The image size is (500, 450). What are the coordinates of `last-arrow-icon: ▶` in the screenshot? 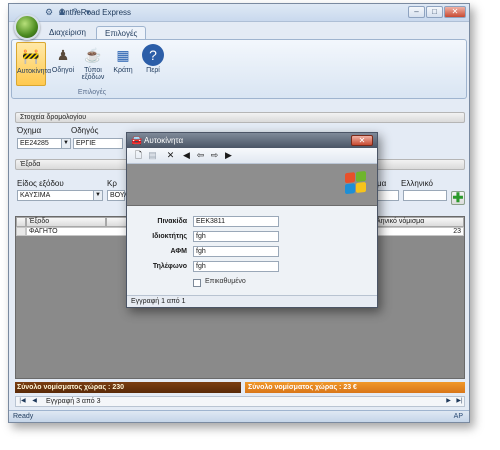 It's located at (228, 155).